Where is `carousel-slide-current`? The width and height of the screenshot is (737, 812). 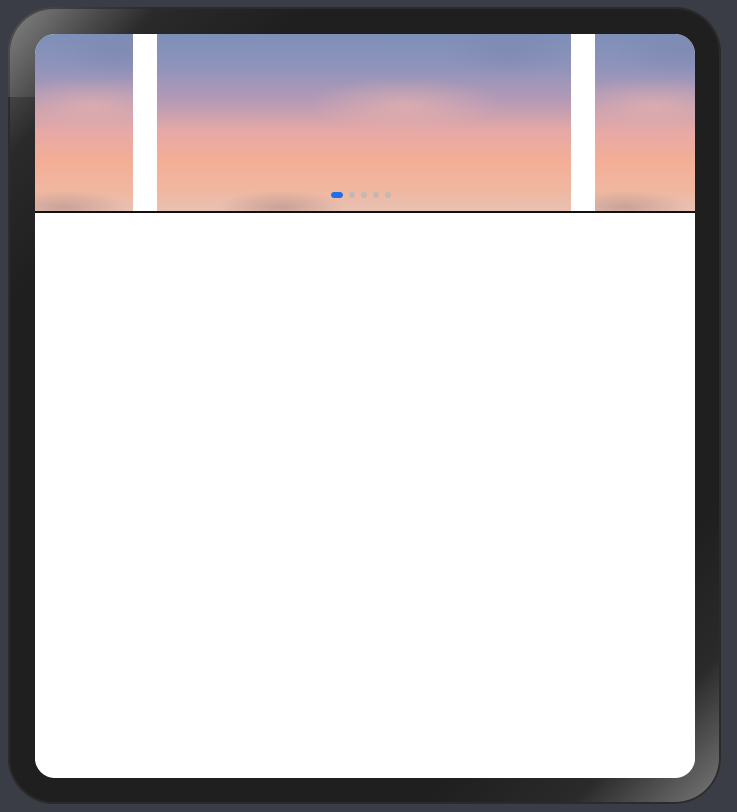 carousel-slide-current is located at coordinates (364, 122).